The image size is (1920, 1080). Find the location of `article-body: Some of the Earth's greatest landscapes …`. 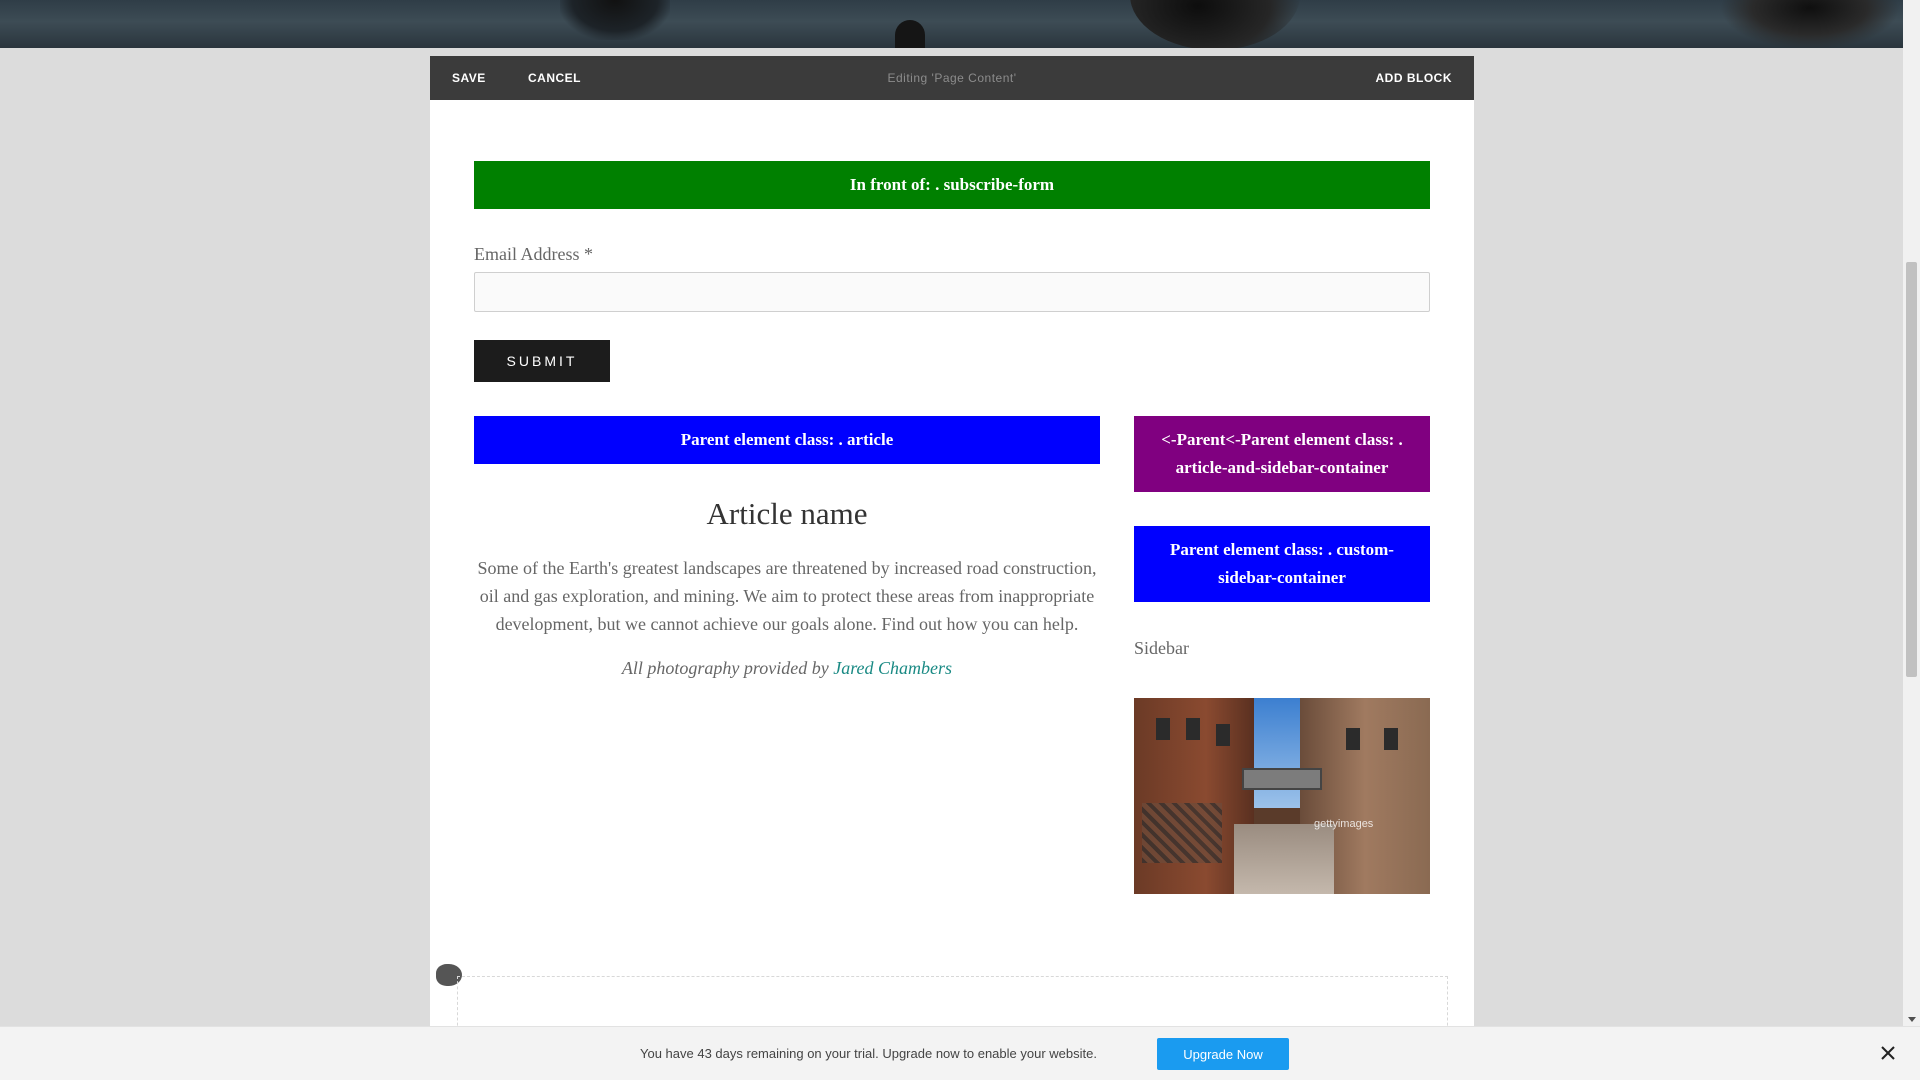

article-body: Some of the Earth's greatest landscapes … is located at coordinates (787, 596).